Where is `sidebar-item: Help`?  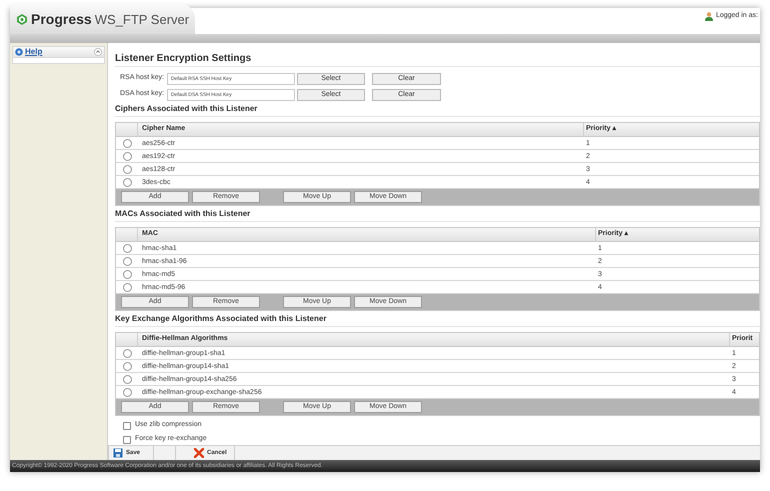 sidebar-item: Help is located at coordinates (58, 52).